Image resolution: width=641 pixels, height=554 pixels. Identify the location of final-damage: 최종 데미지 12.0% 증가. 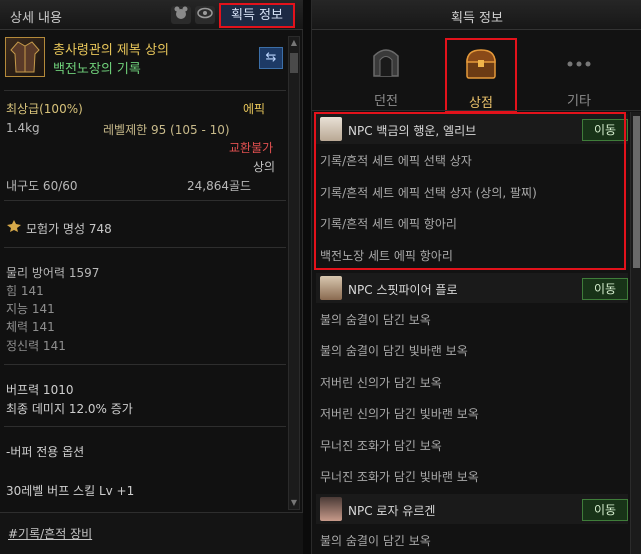
(69, 409).